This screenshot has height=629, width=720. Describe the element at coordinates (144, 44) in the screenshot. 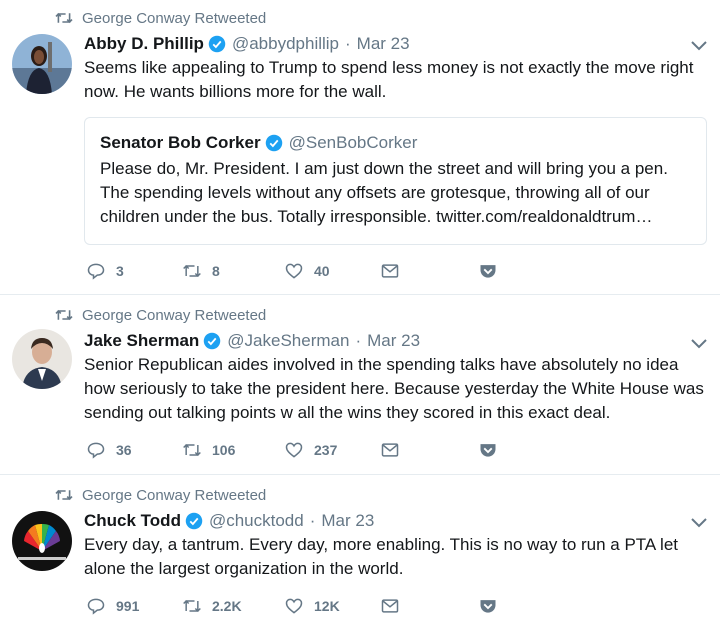

I see `author-name: Abby D. Phillip` at that location.